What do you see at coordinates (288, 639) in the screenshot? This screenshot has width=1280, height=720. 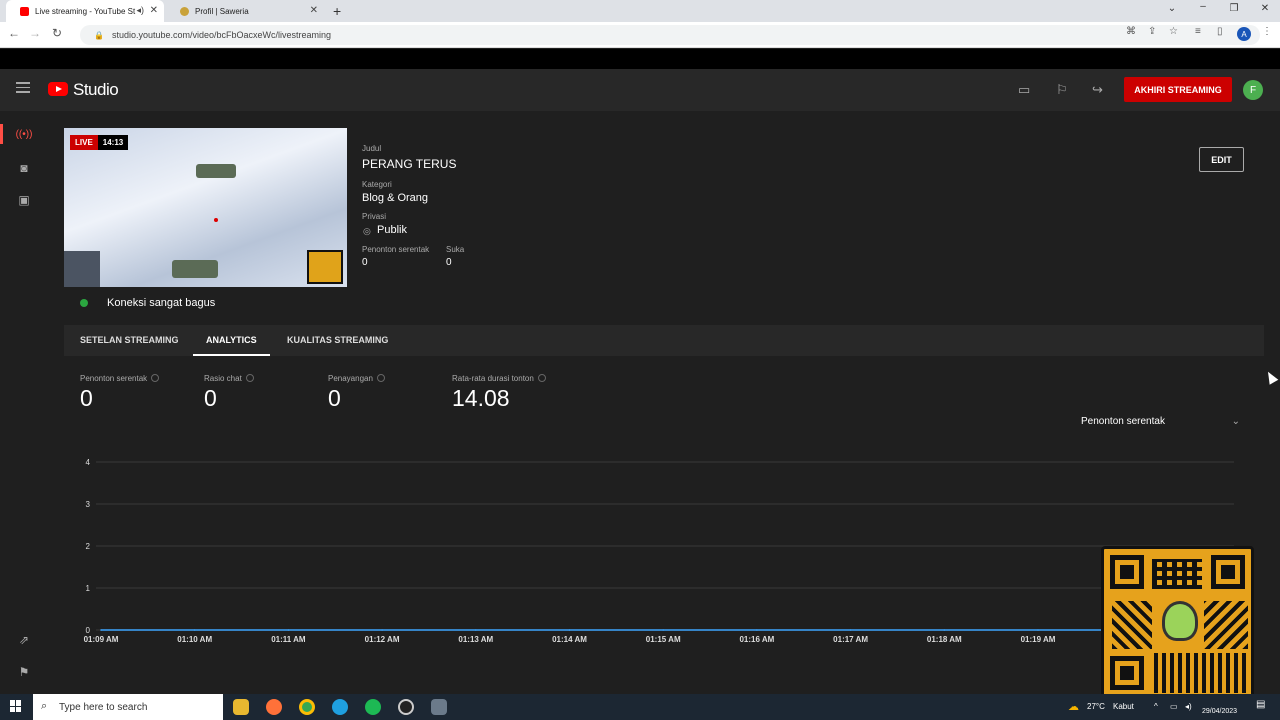 I see `x-tick-label: 01:11 AM` at bounding box center [288, 639].